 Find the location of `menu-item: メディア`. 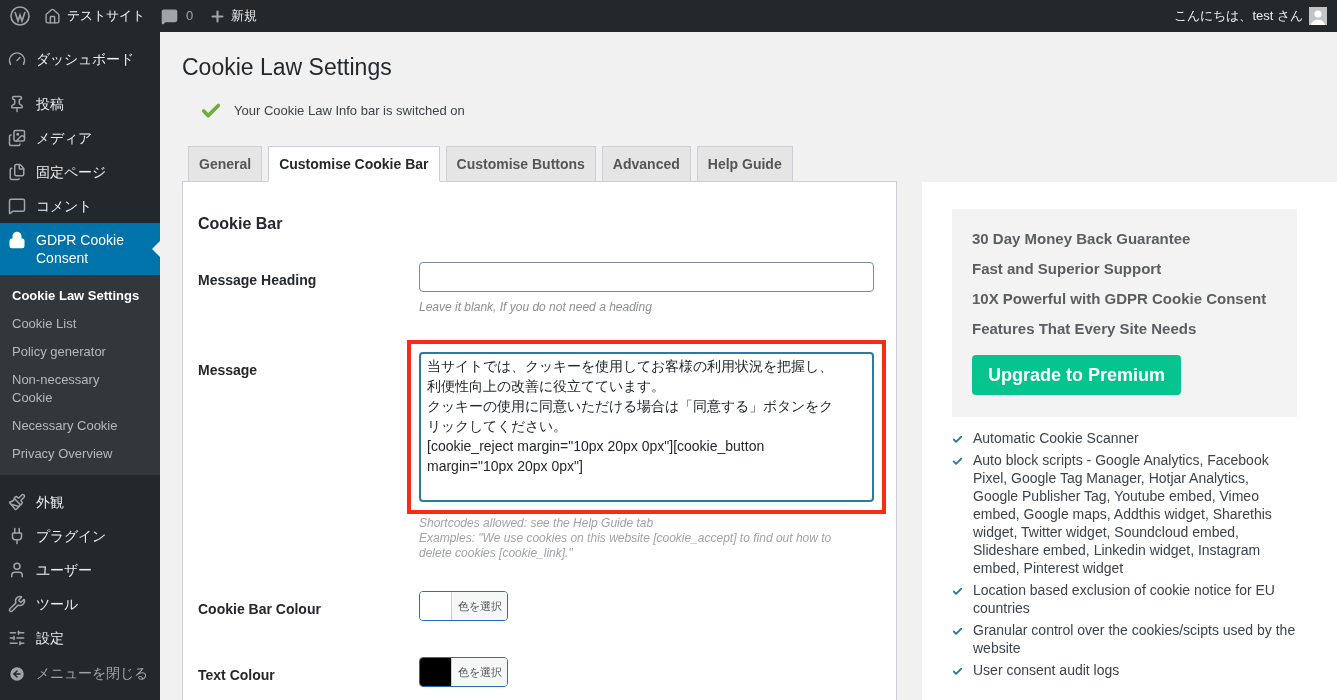

menu-item: メディア is located at coordinates (80, 138).